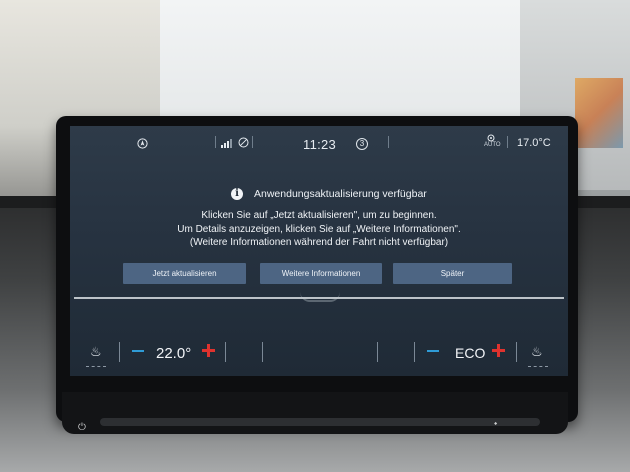  I want to click on volume-slider, so click(320, 422).